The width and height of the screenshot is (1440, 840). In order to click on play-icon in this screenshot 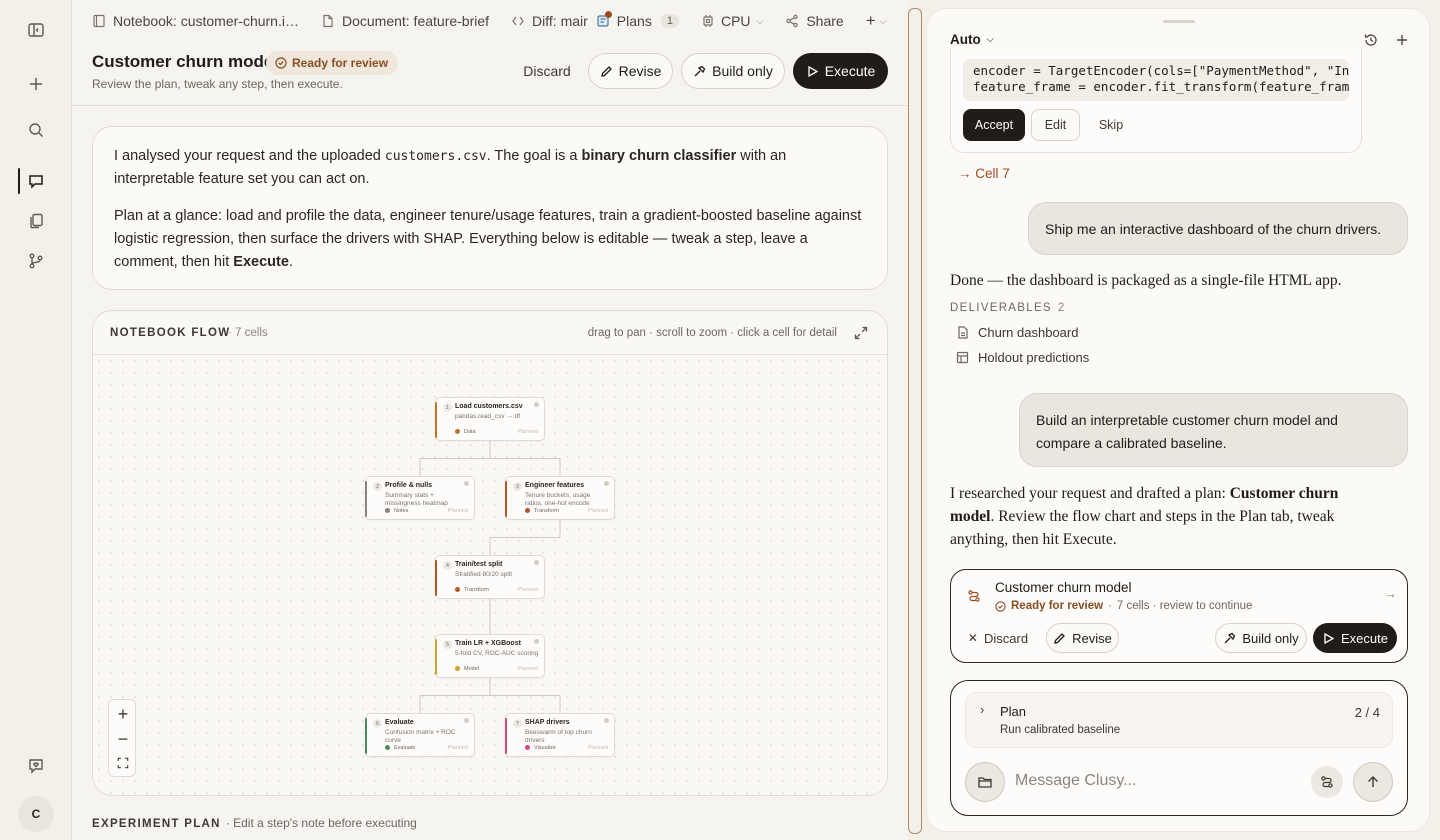, I will do `click(813, 71)`.